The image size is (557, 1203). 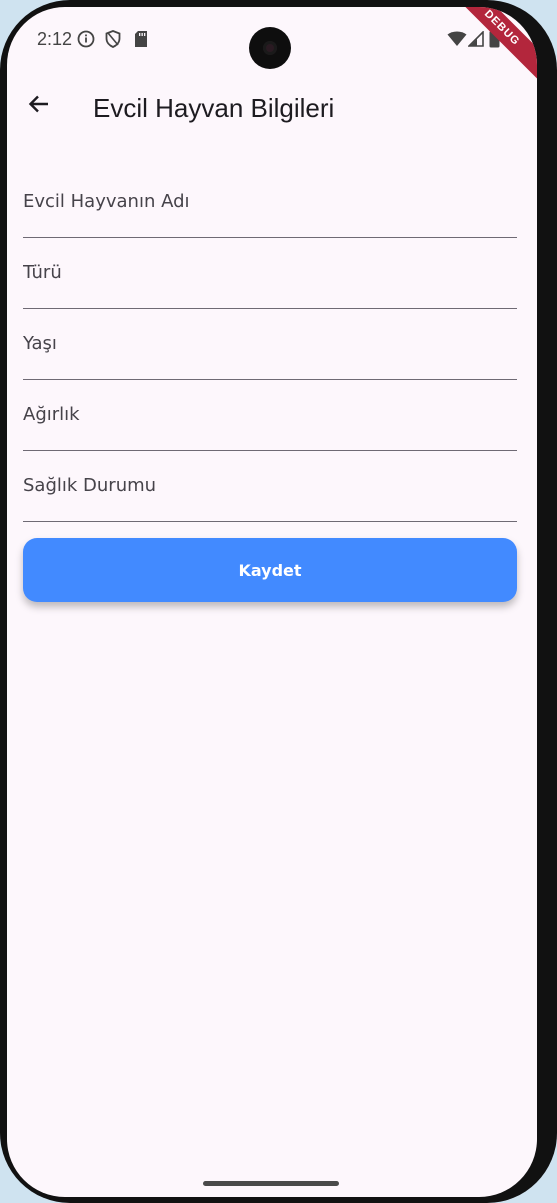 I want to click on signal-icon, so click(x=475, y=41).